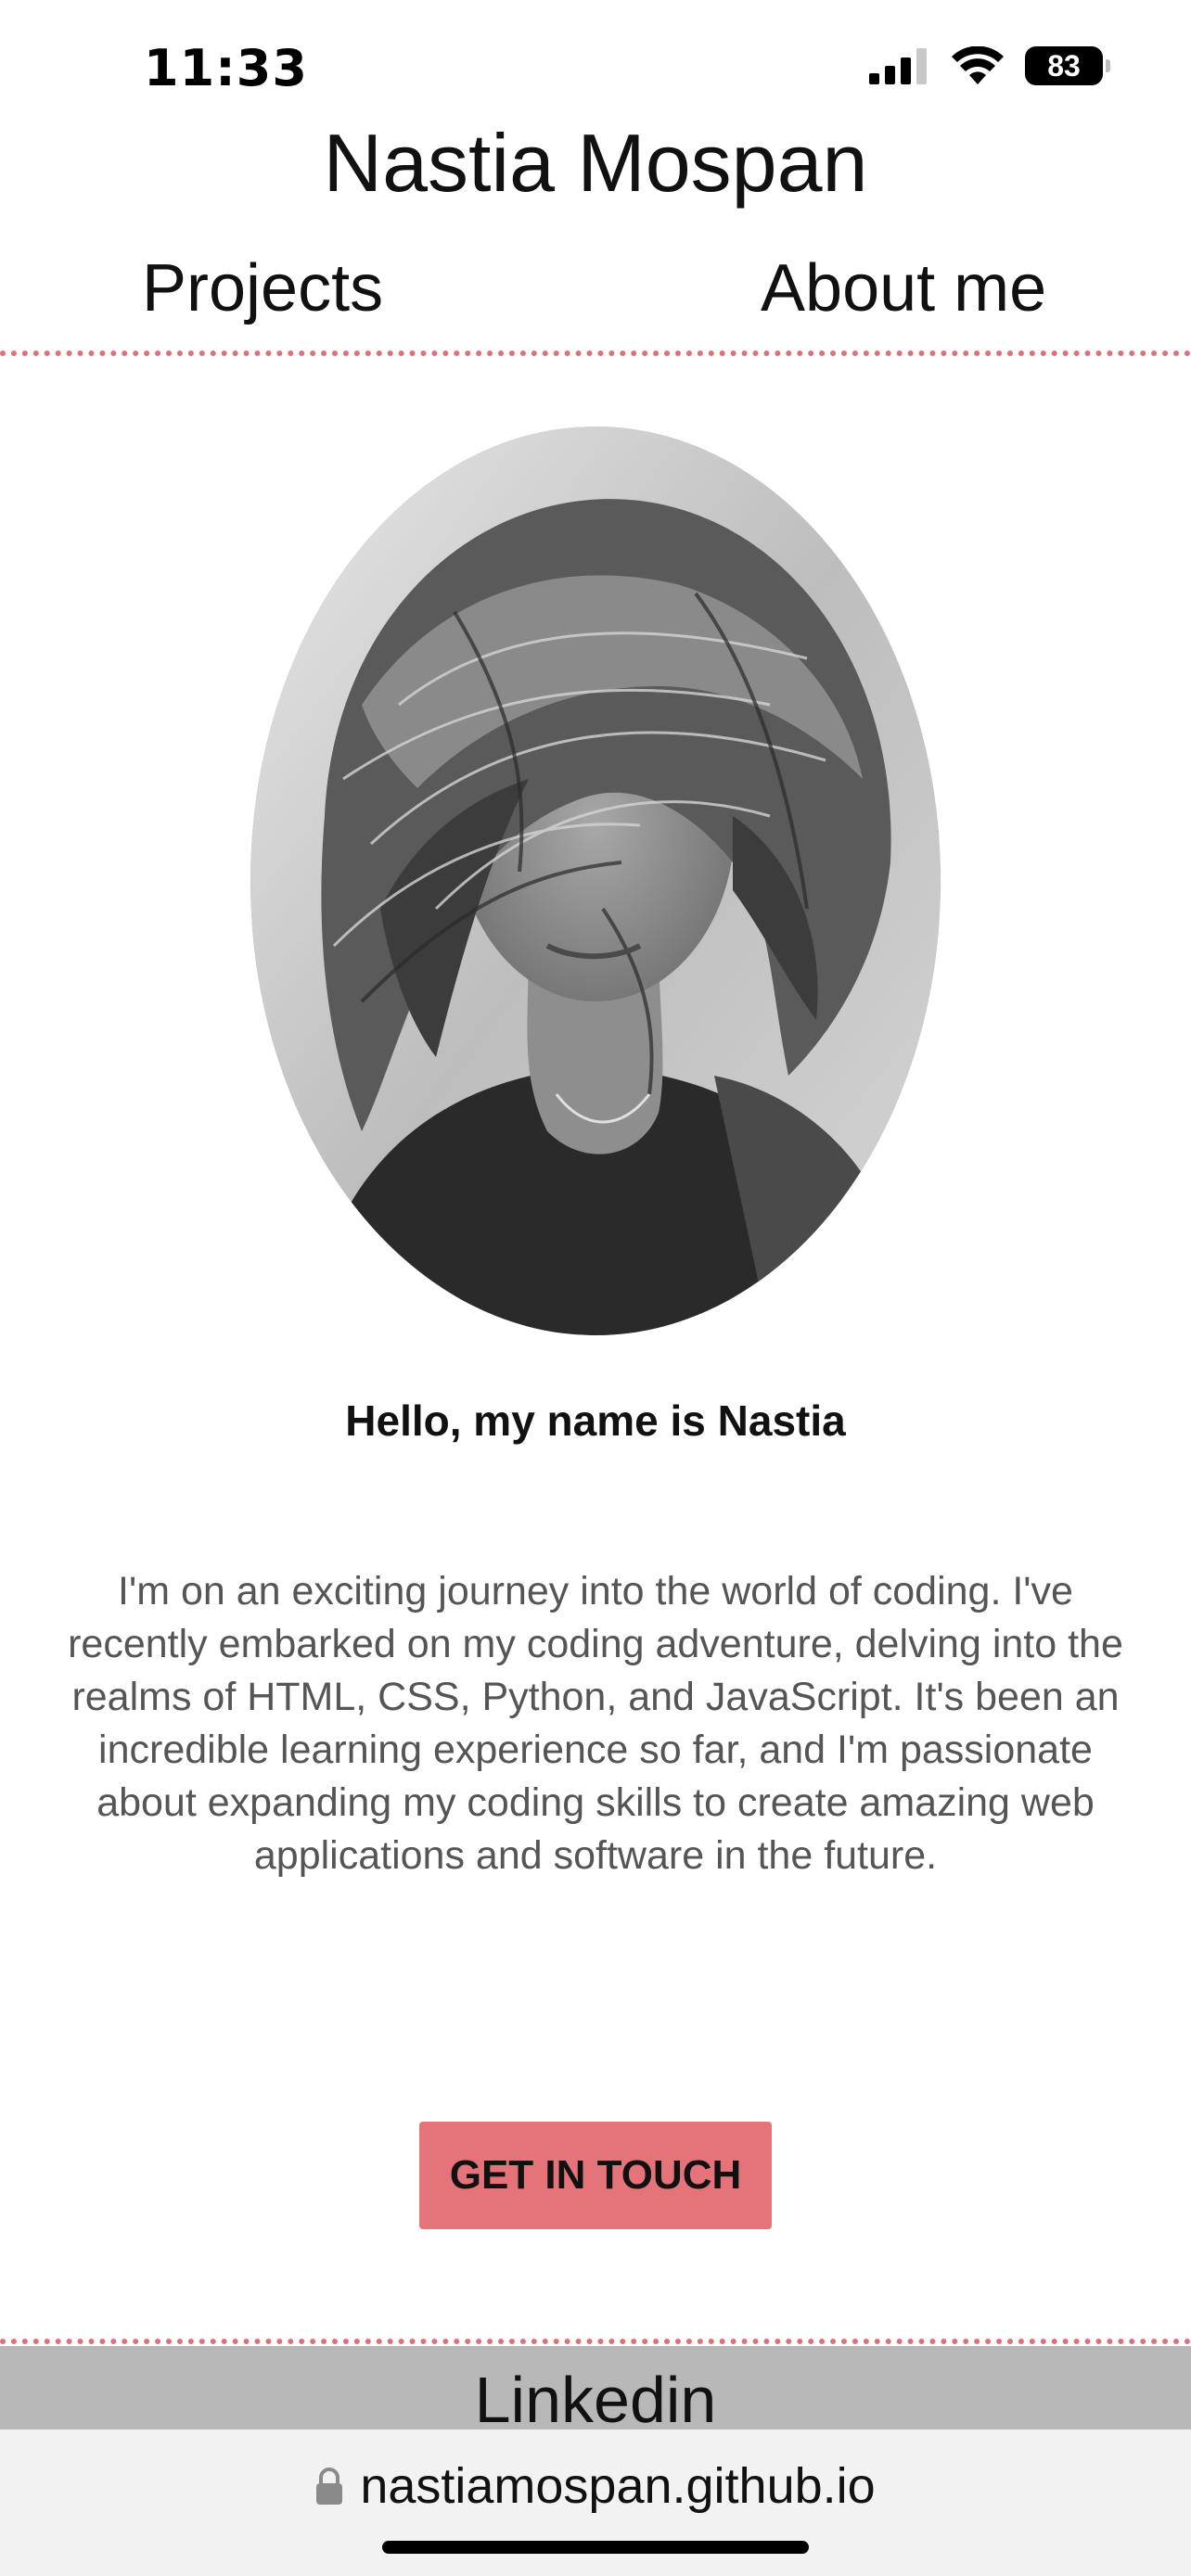 Image resolution: width=1191 pixels, height=2576 pixels. What do you see at coordinates (595, 1420) in the screenshot?
I see `greeting-heading: Hello, my name is Nastia` at bounding box center [595, 1420].